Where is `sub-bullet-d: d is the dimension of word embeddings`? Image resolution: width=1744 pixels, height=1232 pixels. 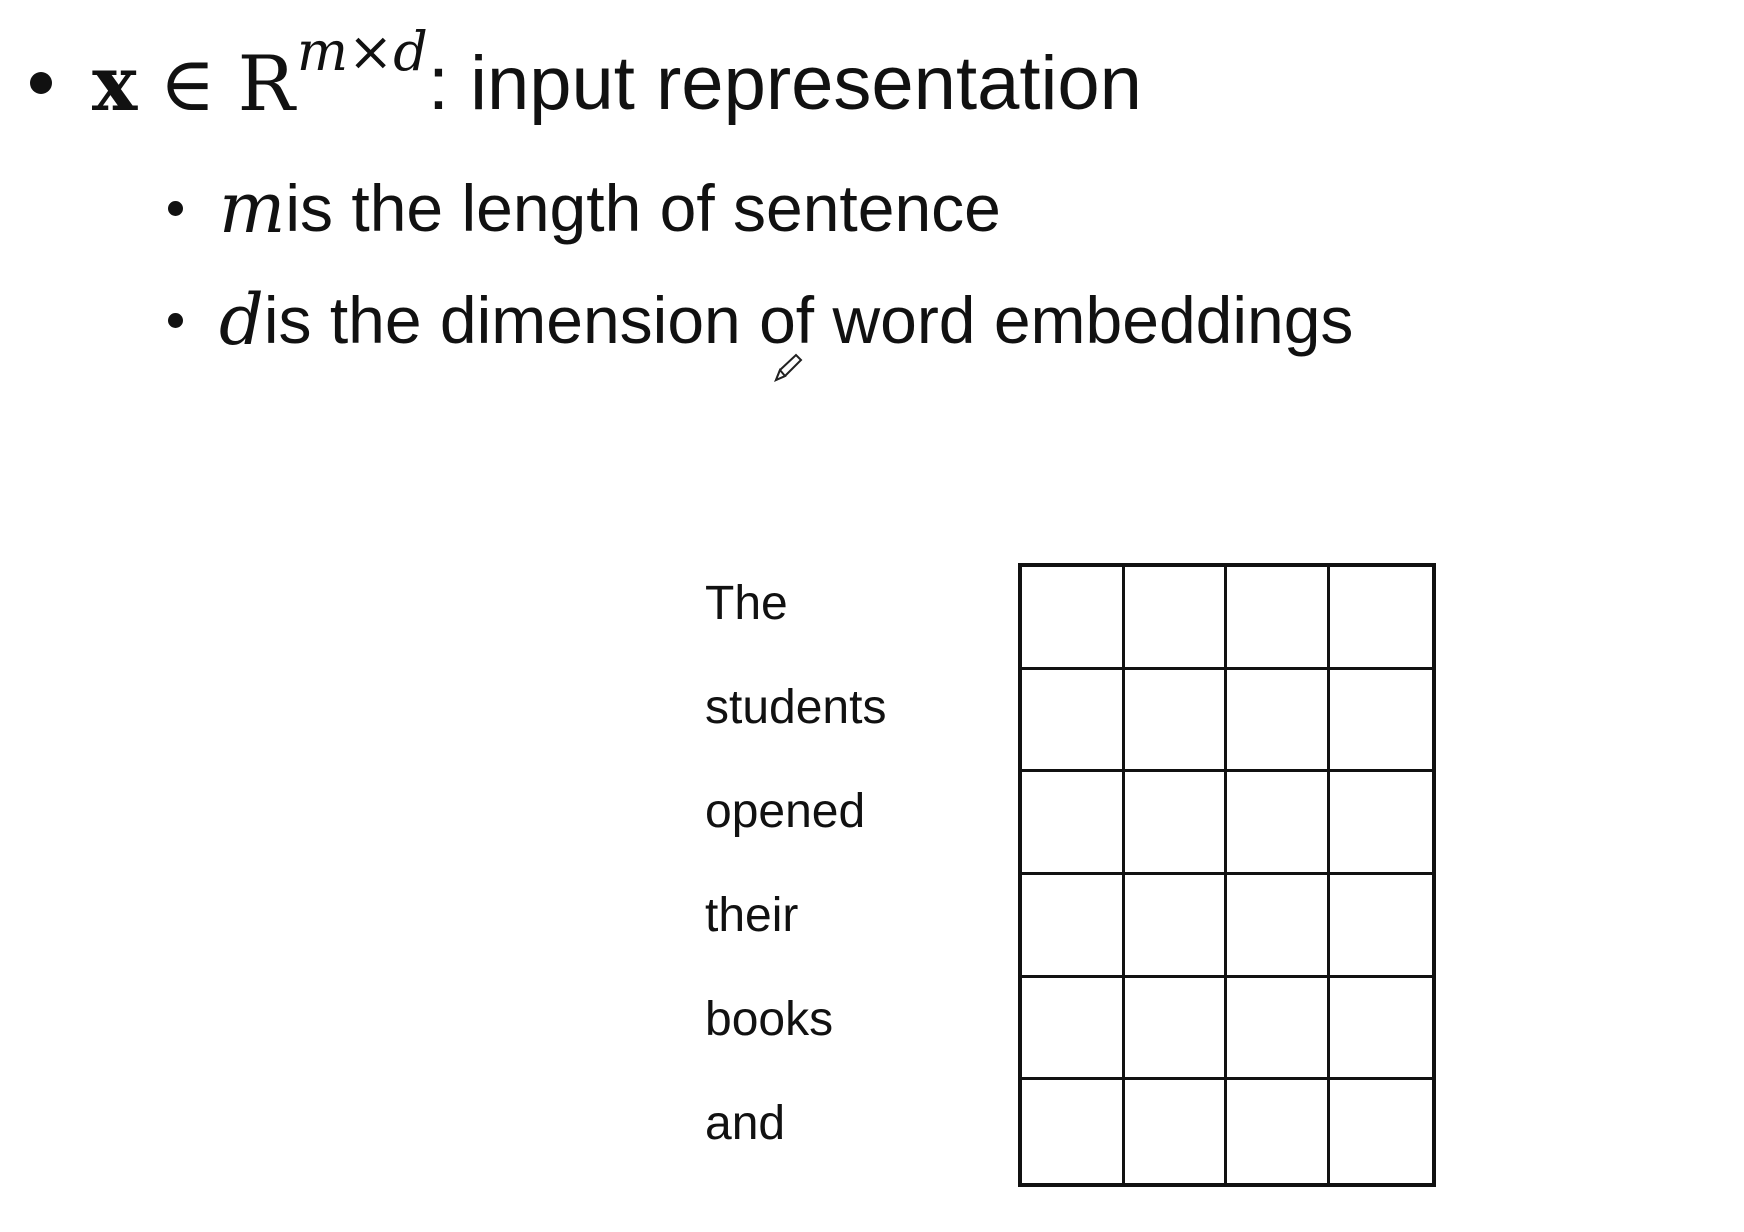
sub-bullet-d: d is the dimension of word embeddings is located at coordinates (760, 320).